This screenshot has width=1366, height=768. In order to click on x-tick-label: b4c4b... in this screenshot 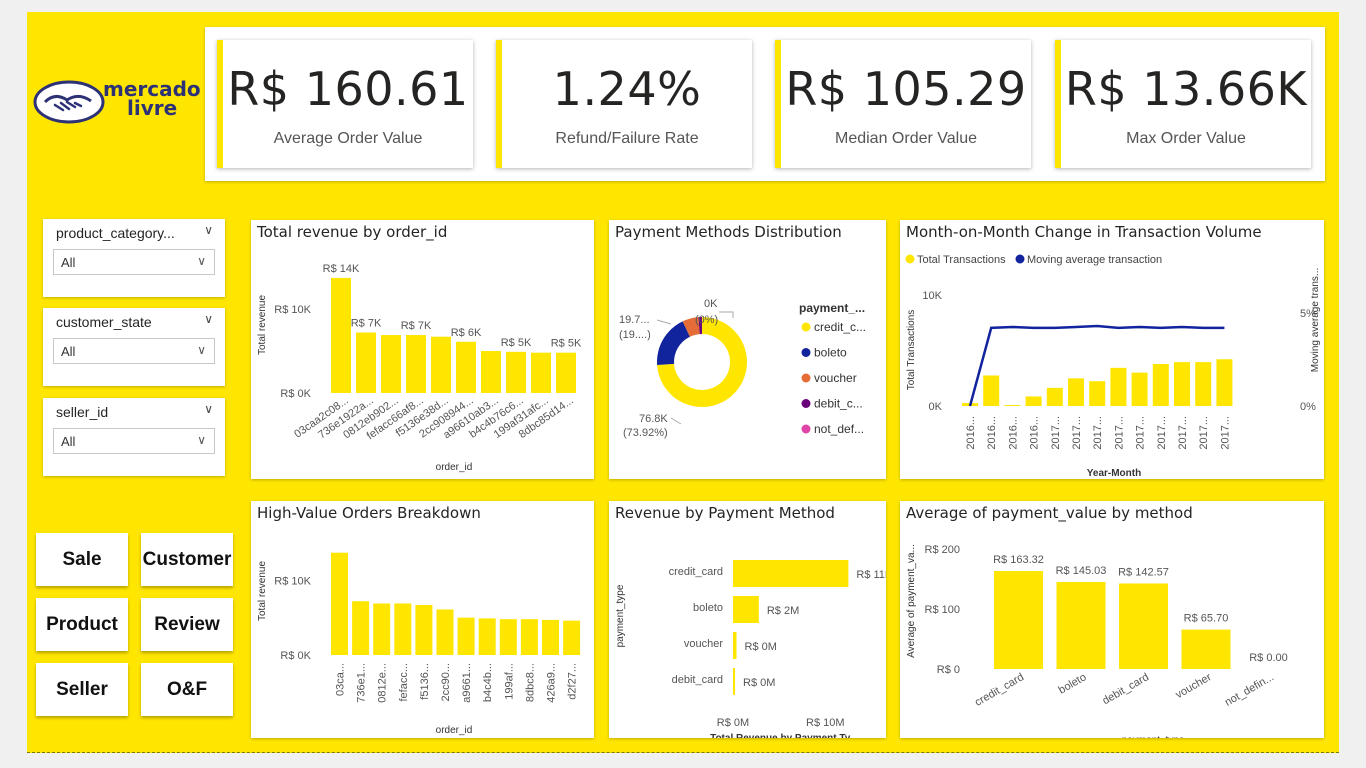, I will do `click(488, 682)`.